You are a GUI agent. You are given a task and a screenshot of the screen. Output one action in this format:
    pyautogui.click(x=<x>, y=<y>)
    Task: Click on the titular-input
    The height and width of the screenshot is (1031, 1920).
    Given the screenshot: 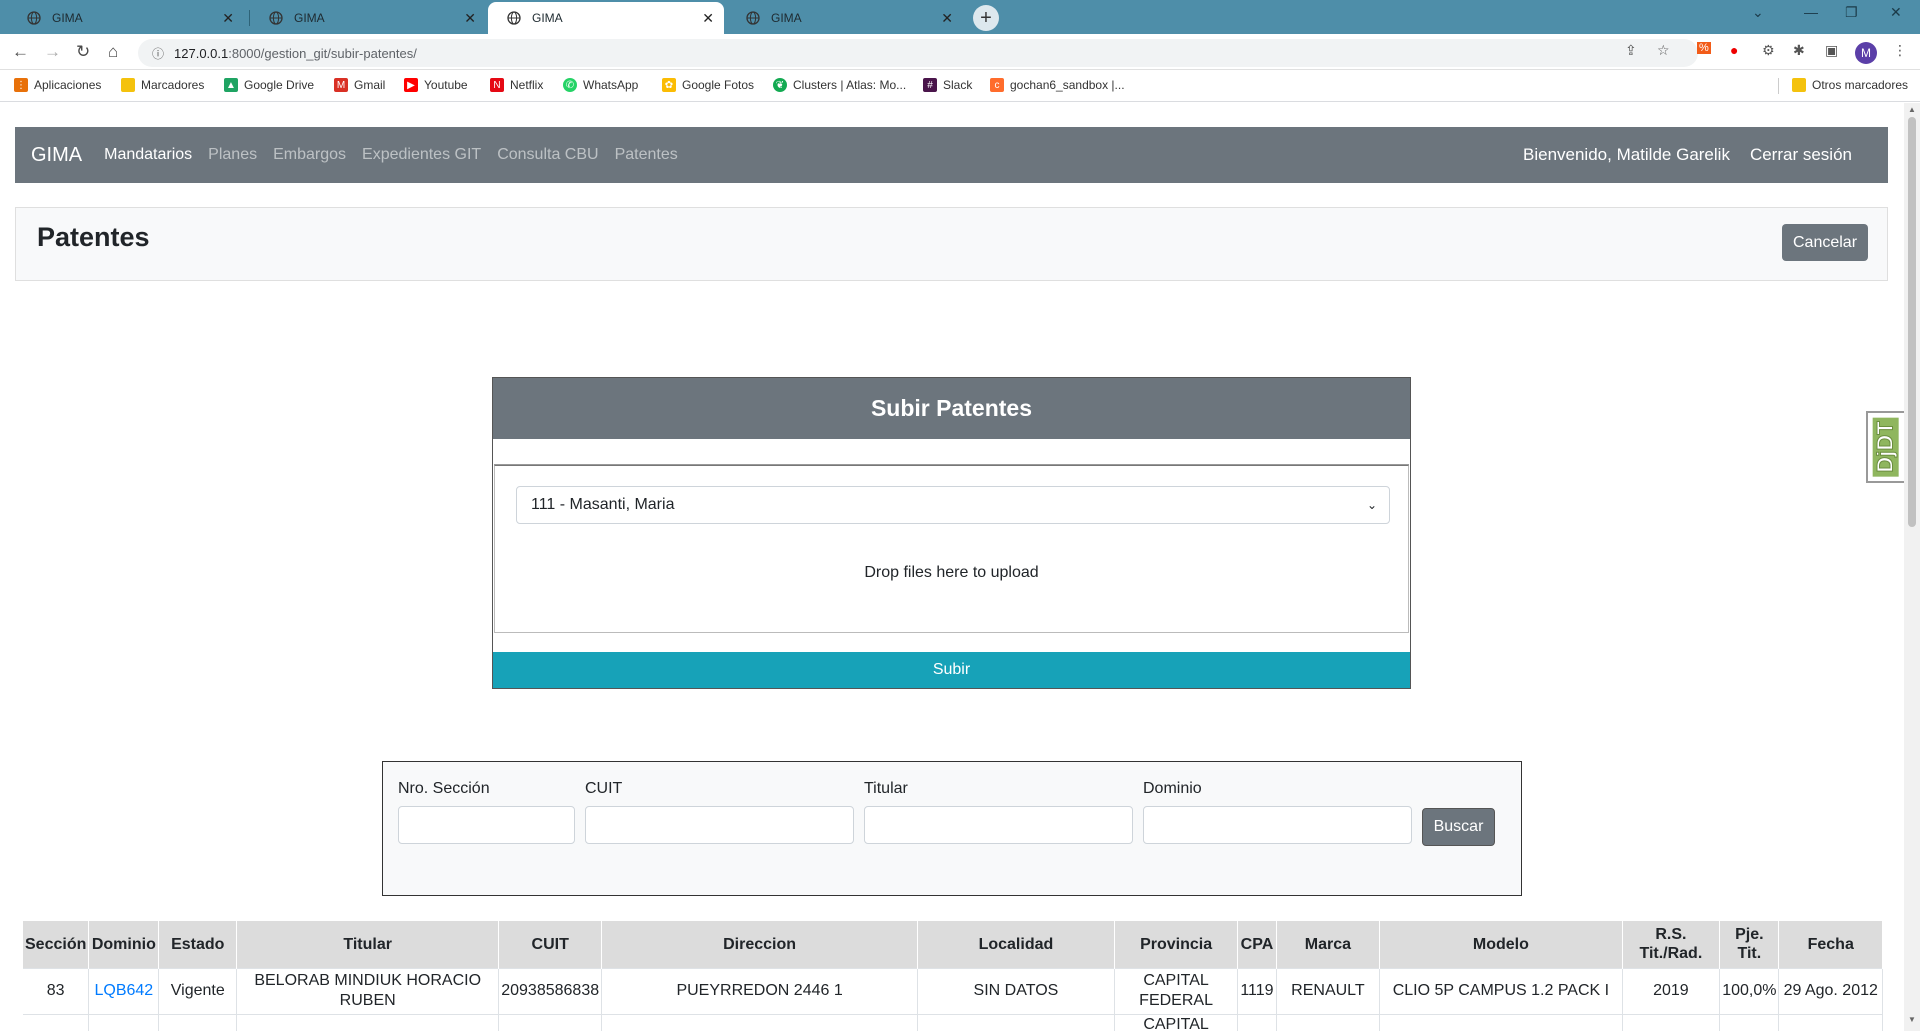 What is the action you would take?
    pyautogui.click(x=998, y=825)
    